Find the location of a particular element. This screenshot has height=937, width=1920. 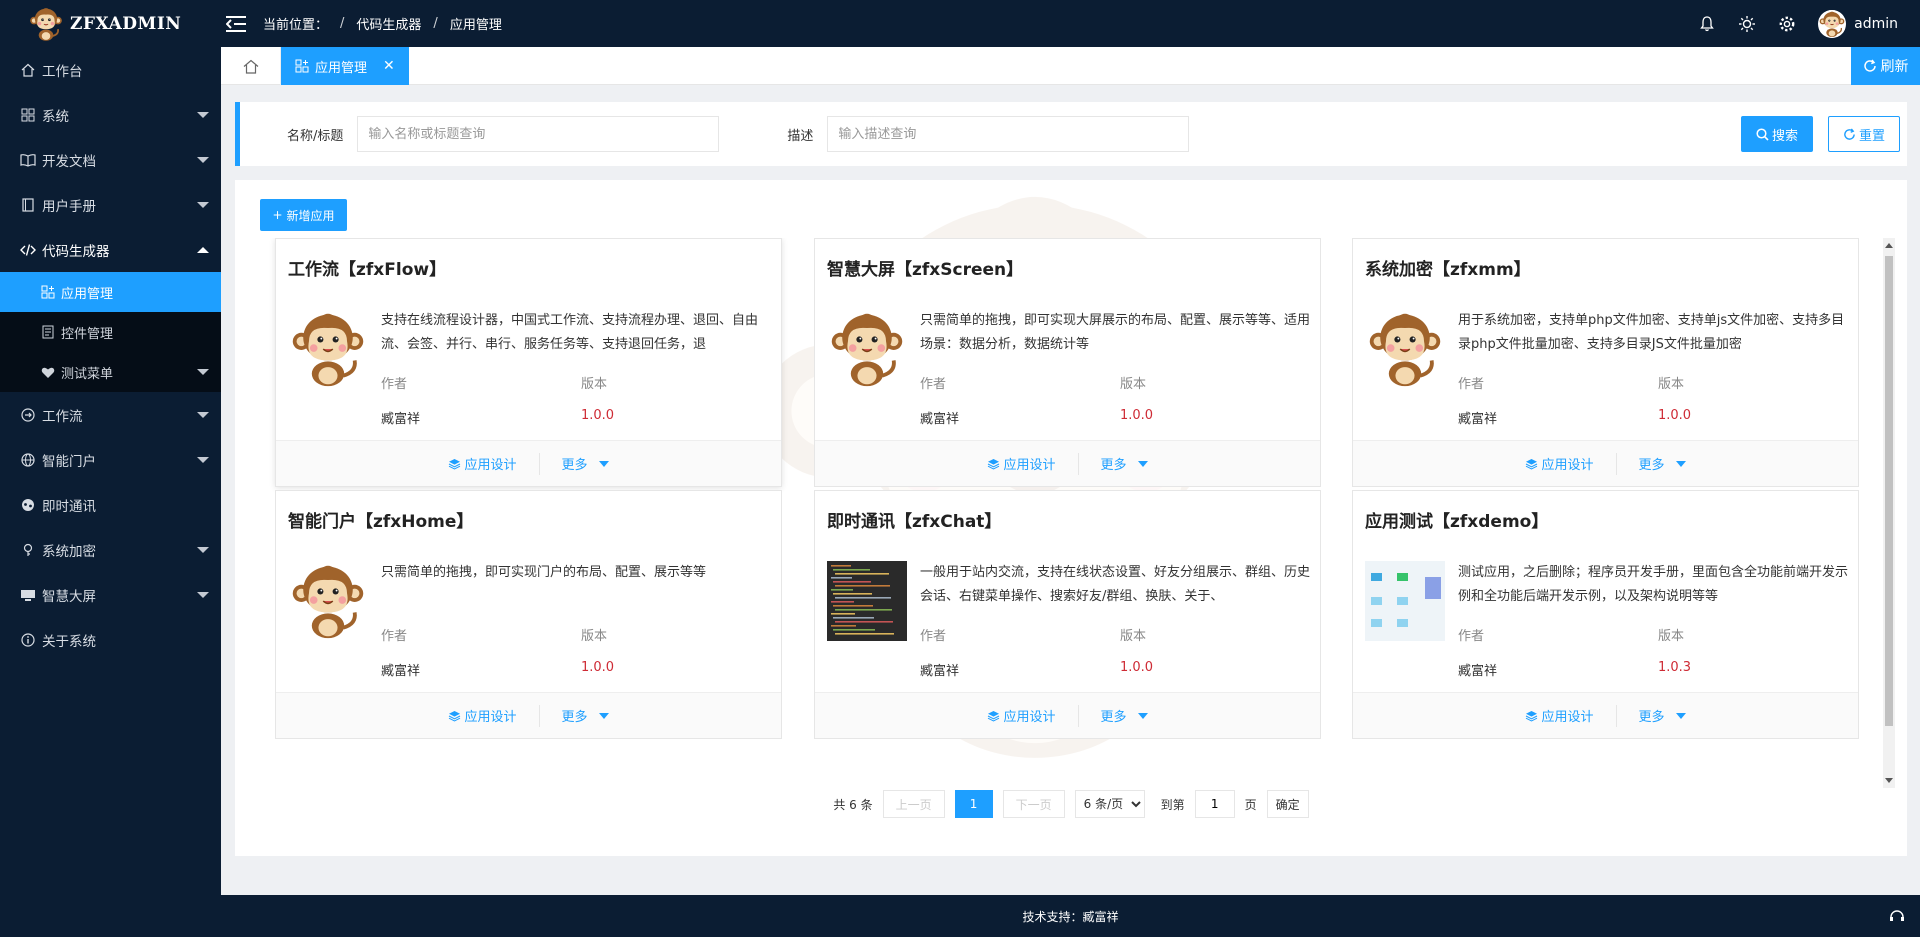

sidebar-item-smart-portal: 智能门户 is located at coordinates (110, 459).